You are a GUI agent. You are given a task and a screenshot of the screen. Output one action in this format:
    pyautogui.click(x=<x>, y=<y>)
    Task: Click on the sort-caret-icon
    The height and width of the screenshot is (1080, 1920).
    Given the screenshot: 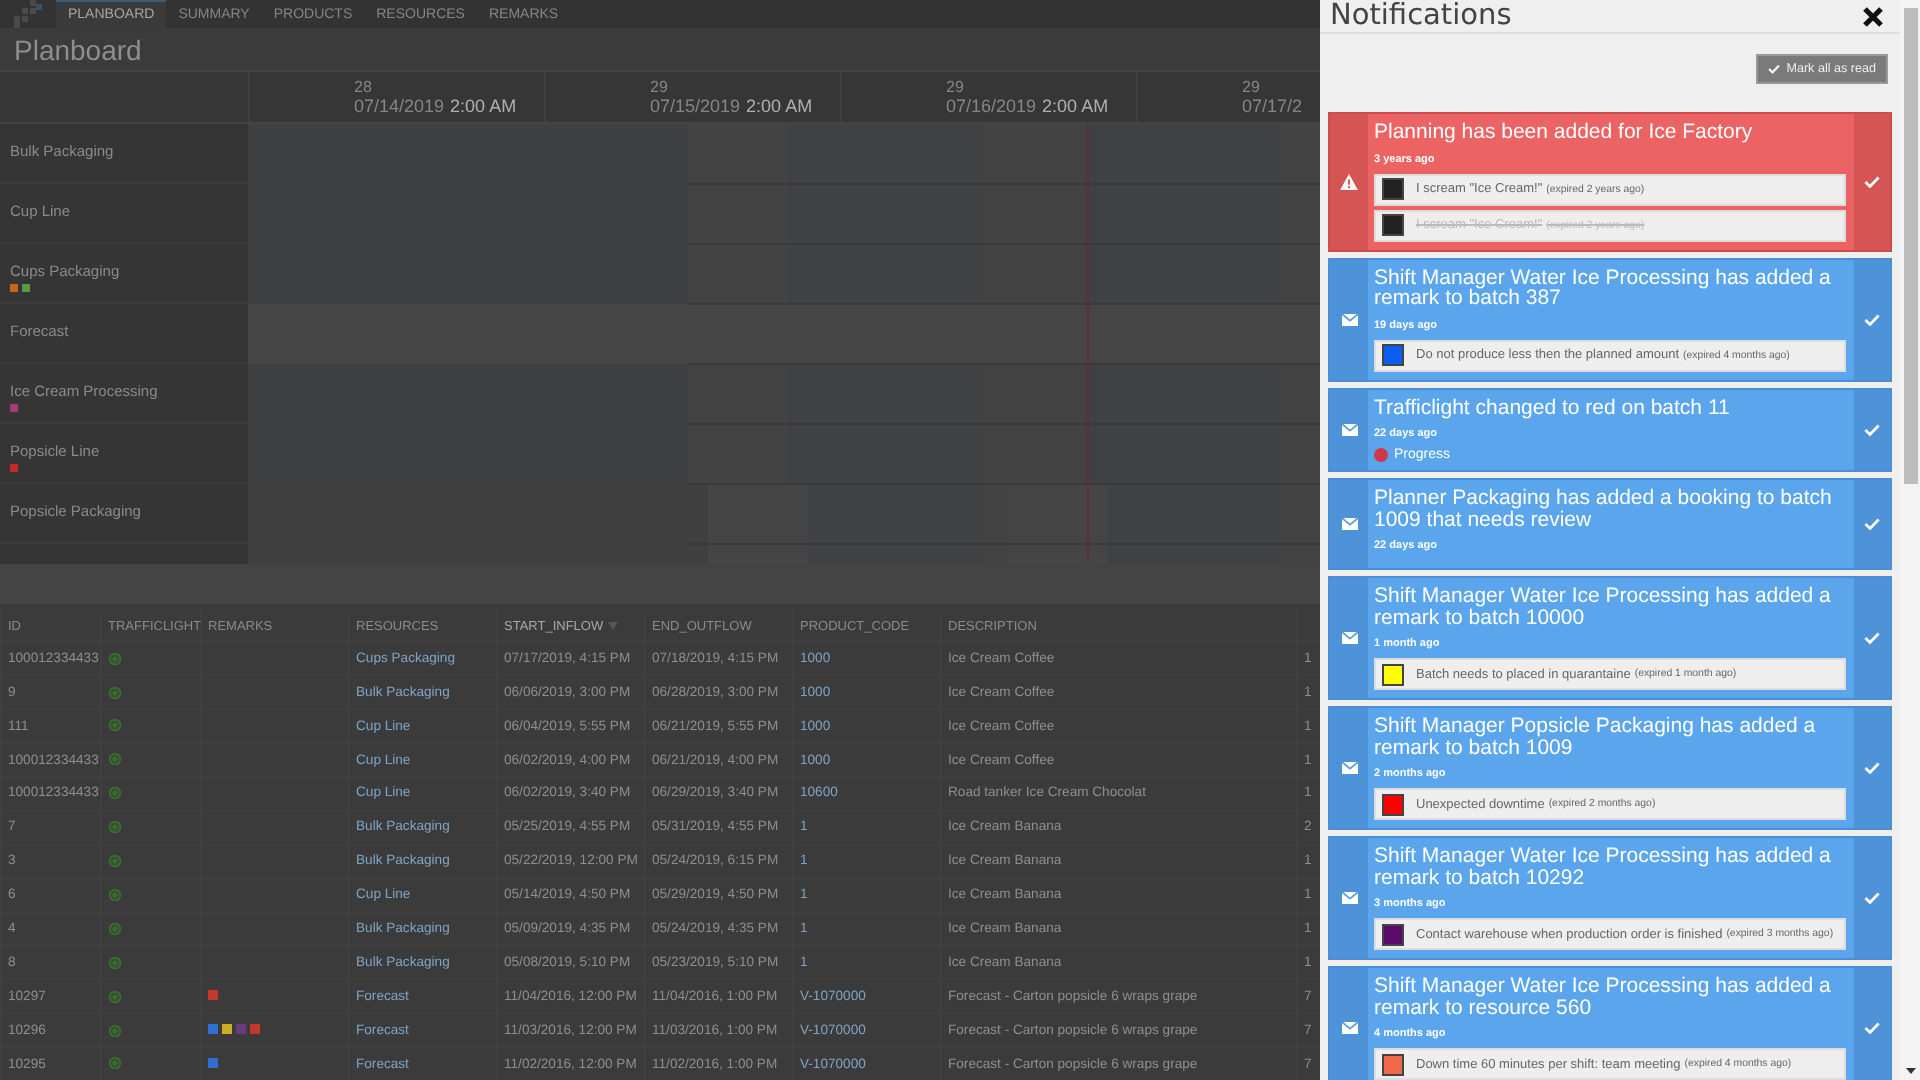 What is the action you would take?
    pyautogui.click(x=612, y=625)
    